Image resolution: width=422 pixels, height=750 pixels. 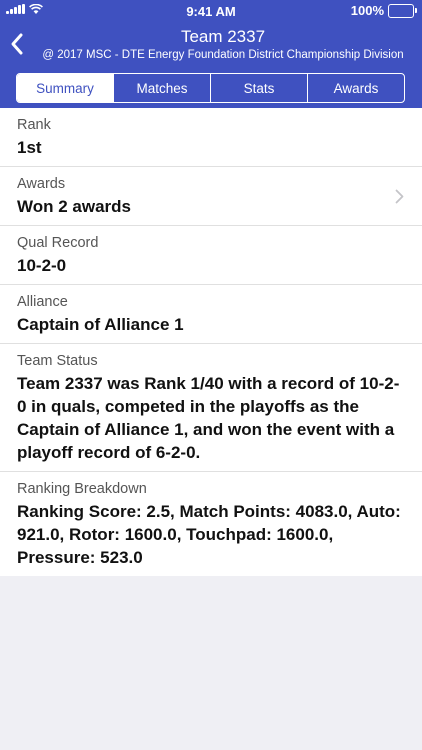 I want to click on status-right: 100%, so click(x=383, y=10).